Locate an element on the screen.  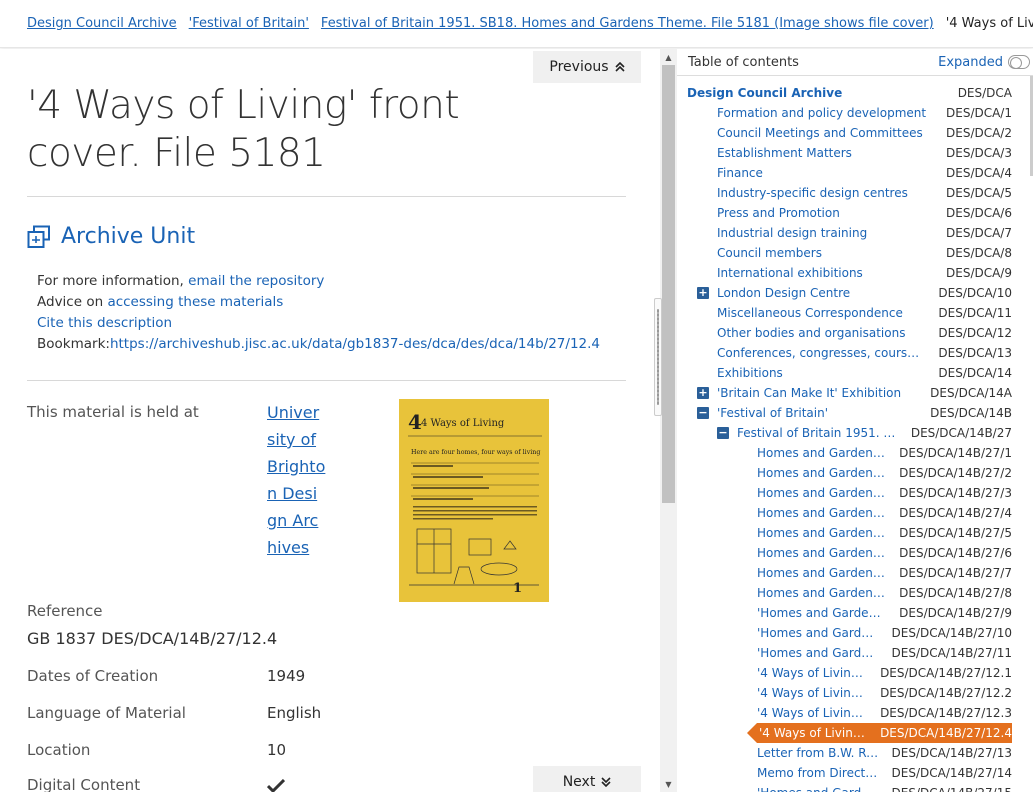
toc-item-reference: DES/DCA/4 is located at coordinates (979, 173).